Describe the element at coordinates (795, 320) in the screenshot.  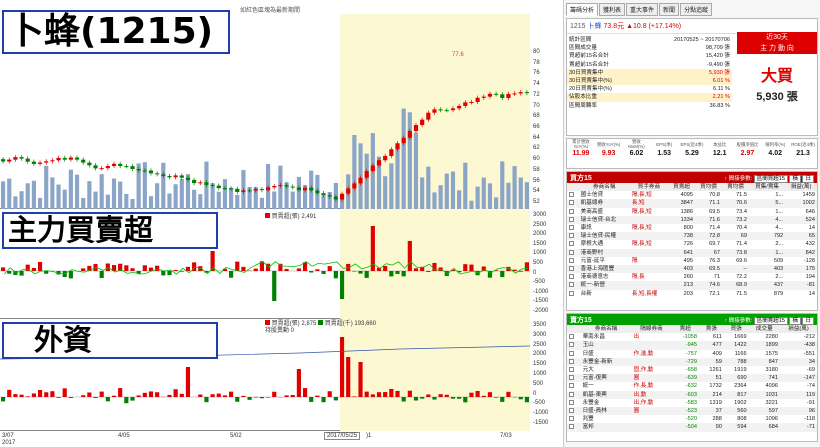
I see `sell-btn-a: 橫` at that location.